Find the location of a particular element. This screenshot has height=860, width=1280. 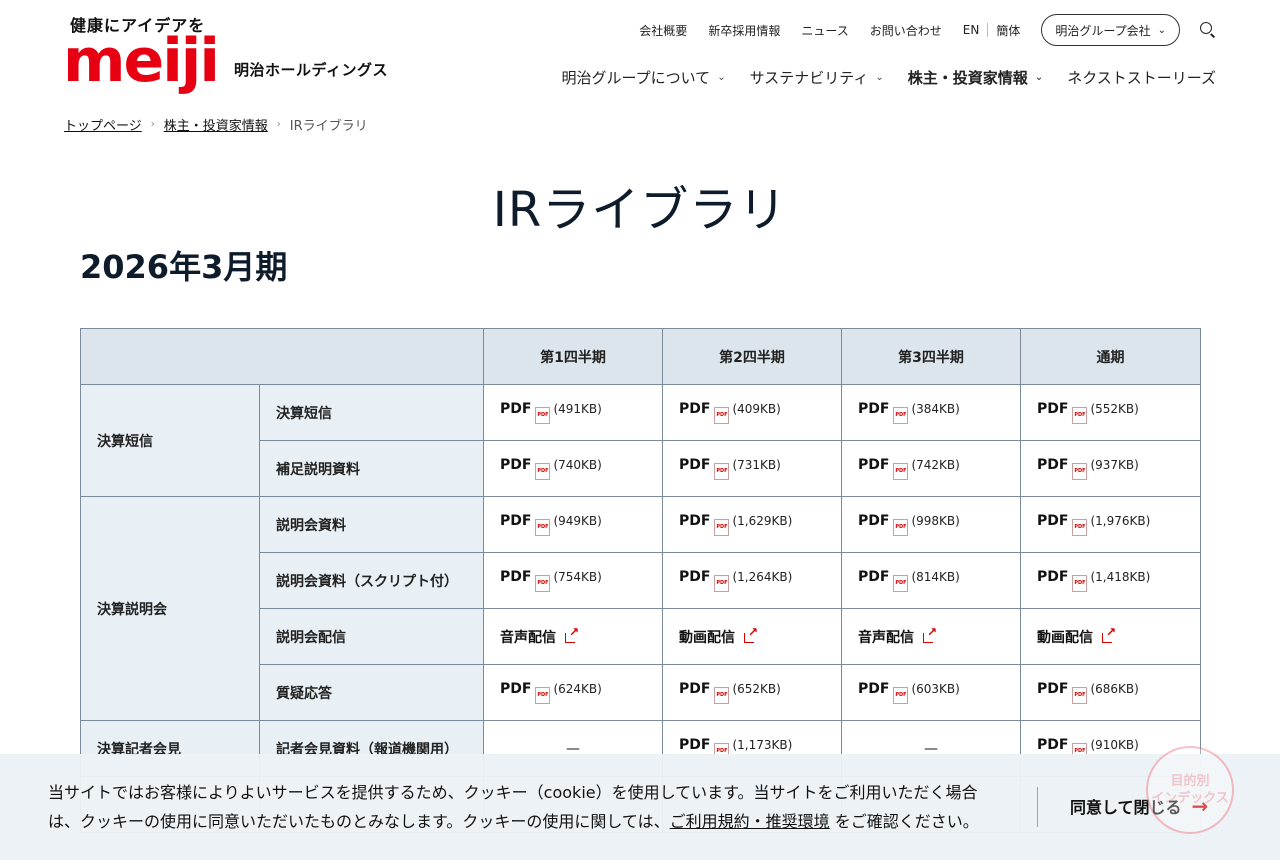

group-companies-button: 明治グループ会社 ⌄ is located at coordinates (1110, 30).